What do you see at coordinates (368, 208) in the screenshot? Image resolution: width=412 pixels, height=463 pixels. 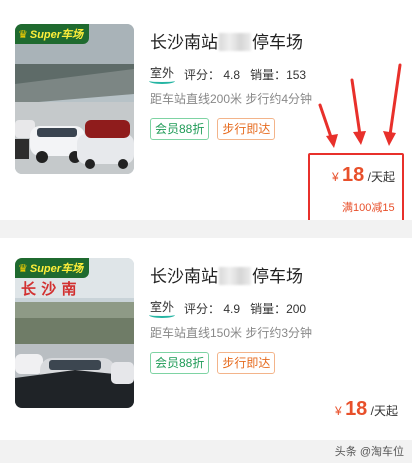 I see `promo-text: 满100减15` at bounding box center [368, 208].